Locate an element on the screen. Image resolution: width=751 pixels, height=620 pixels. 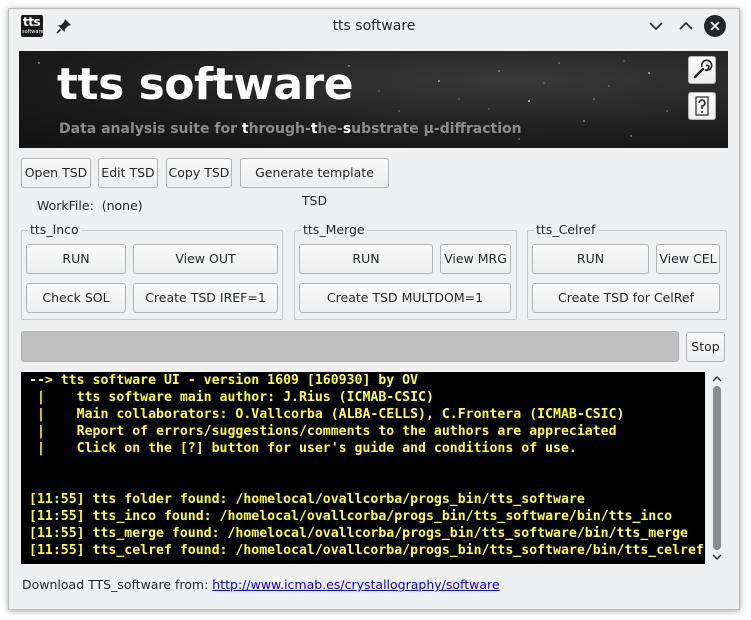
workfile-label: WorkFile: is located at coordinates (65, 205).